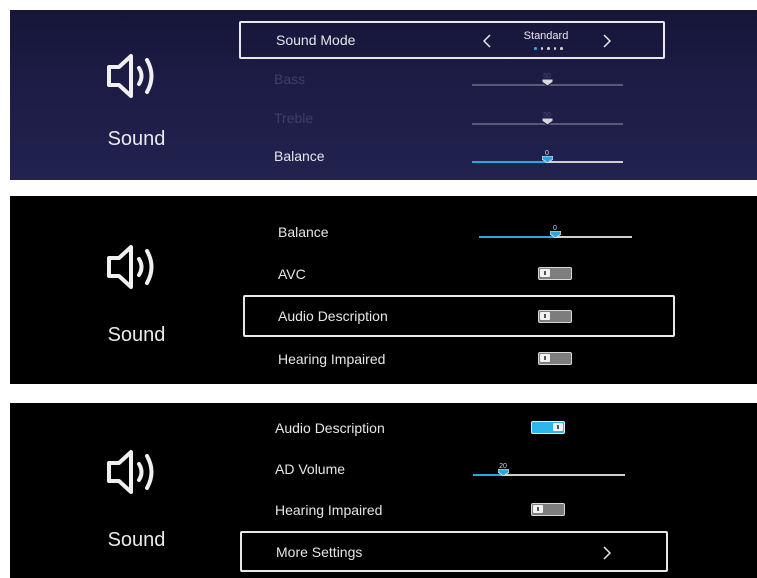 This screenshot has width=757, height=578. Describe the element at coordinates (294, 118) in the screenshot. I see `treble-label: Treble` at that location.